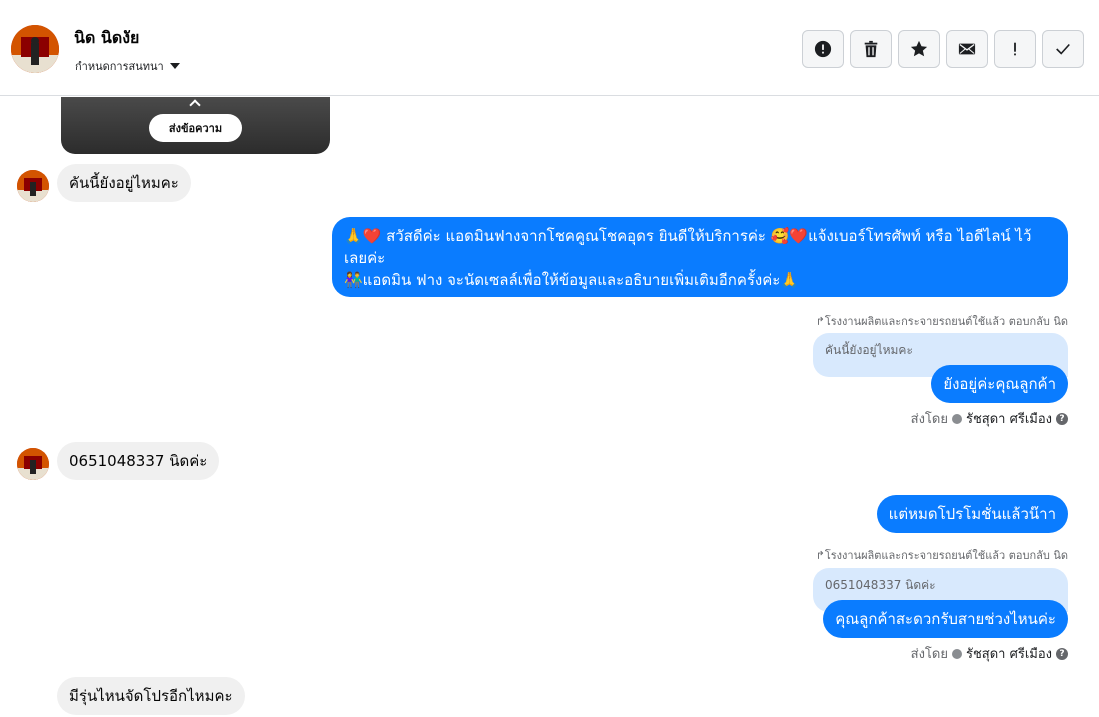 This screenshot has height=717, width=1099. I want to click on chevron-up-icon, so click(195, 105).